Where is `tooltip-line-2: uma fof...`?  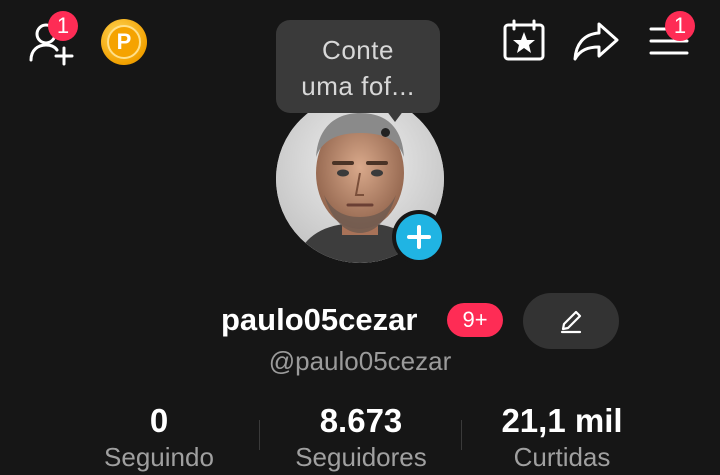 tooltip-line-2: uma fof... is located at coordinates (358, 86).